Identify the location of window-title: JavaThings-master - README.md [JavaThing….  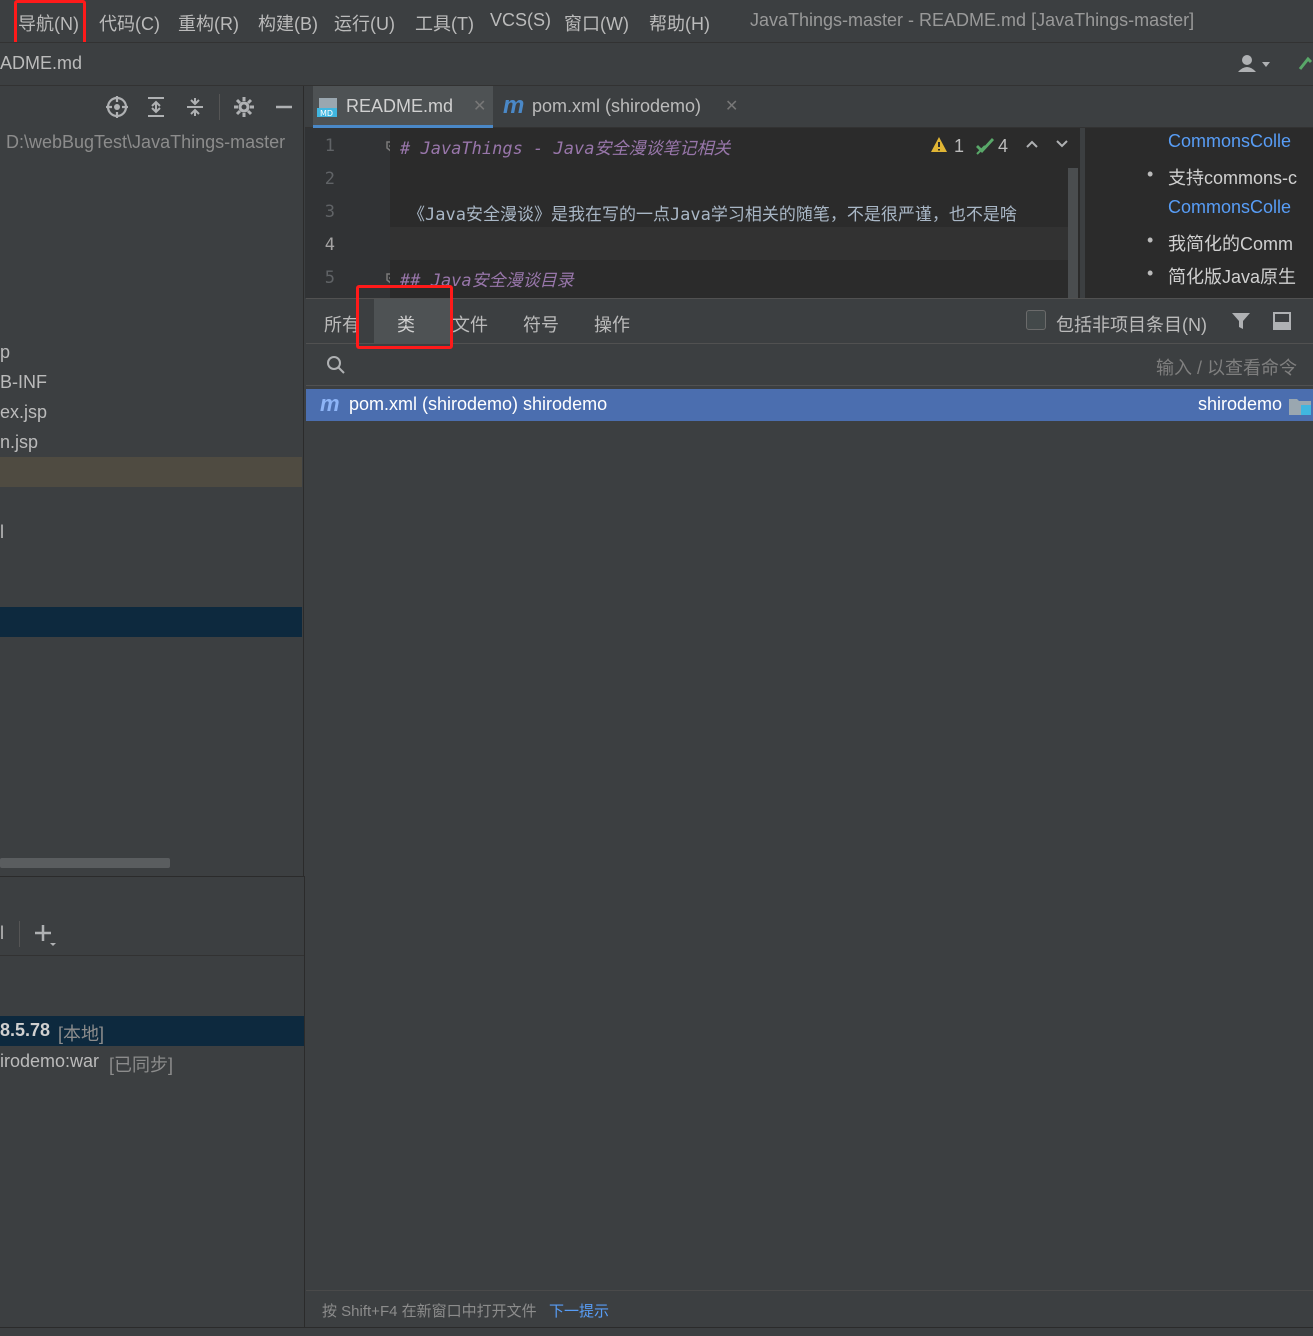
(972, 20).